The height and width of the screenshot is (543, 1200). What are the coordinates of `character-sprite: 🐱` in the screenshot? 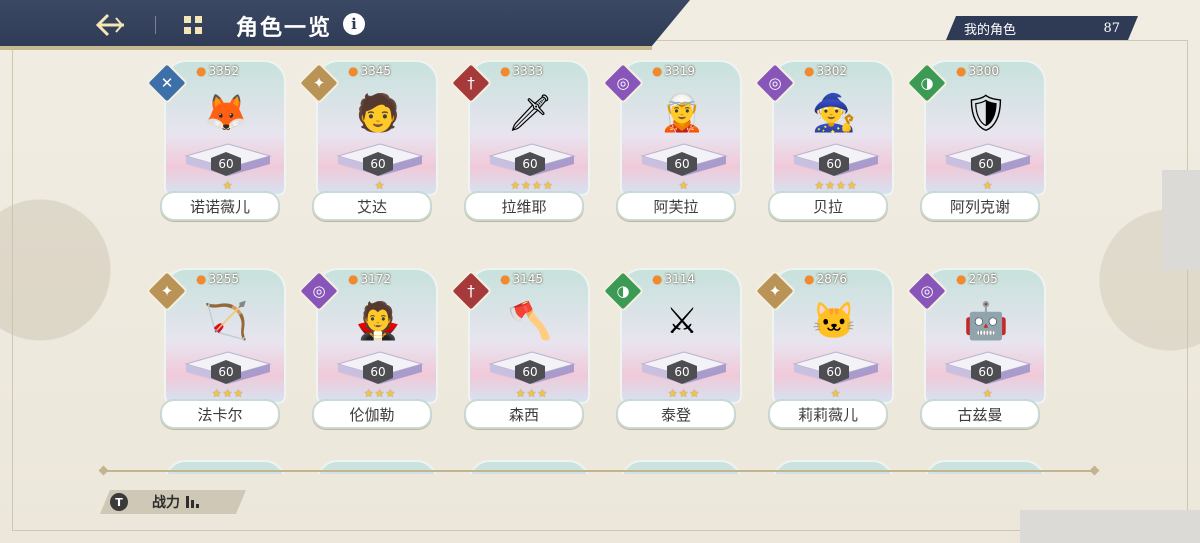 It's located at (834, 321).